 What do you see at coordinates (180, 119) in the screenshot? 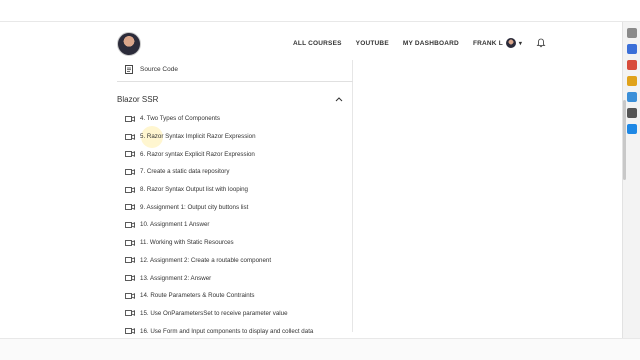
I see `lesson-label: 4. Two Types of Components` at bounding box center [180, 119].